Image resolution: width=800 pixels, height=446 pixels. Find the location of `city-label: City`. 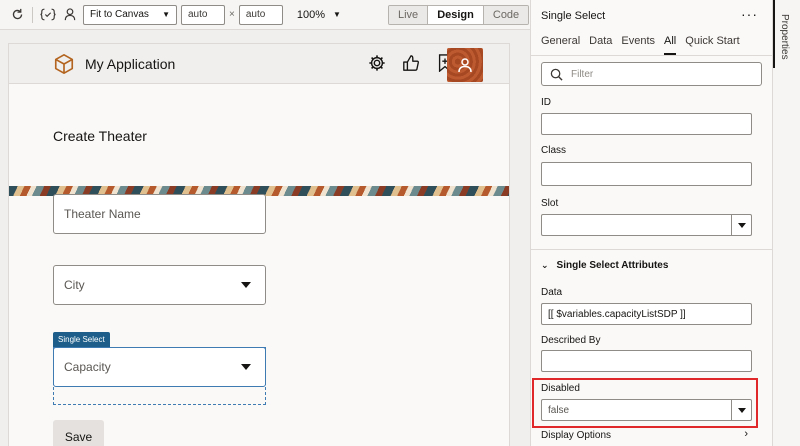

city-label: City is located at coordinates (74, 285).